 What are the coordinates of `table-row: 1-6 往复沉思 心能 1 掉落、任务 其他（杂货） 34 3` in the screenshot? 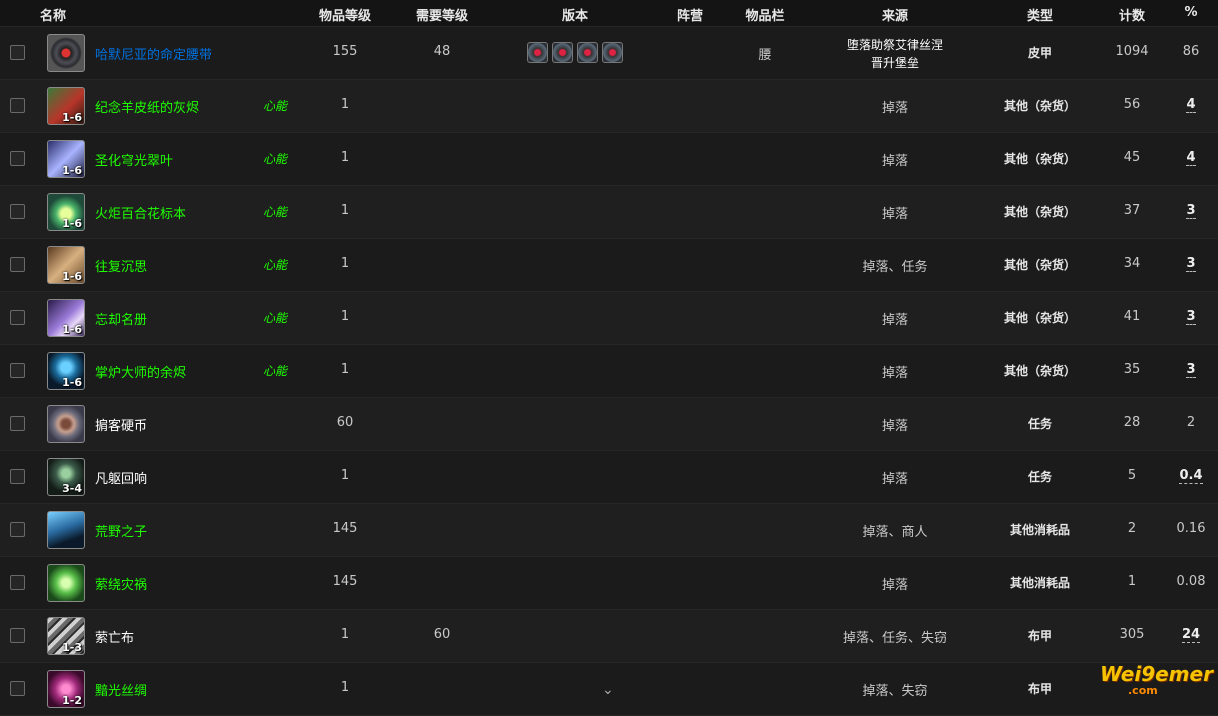 It's located at (609, 265).